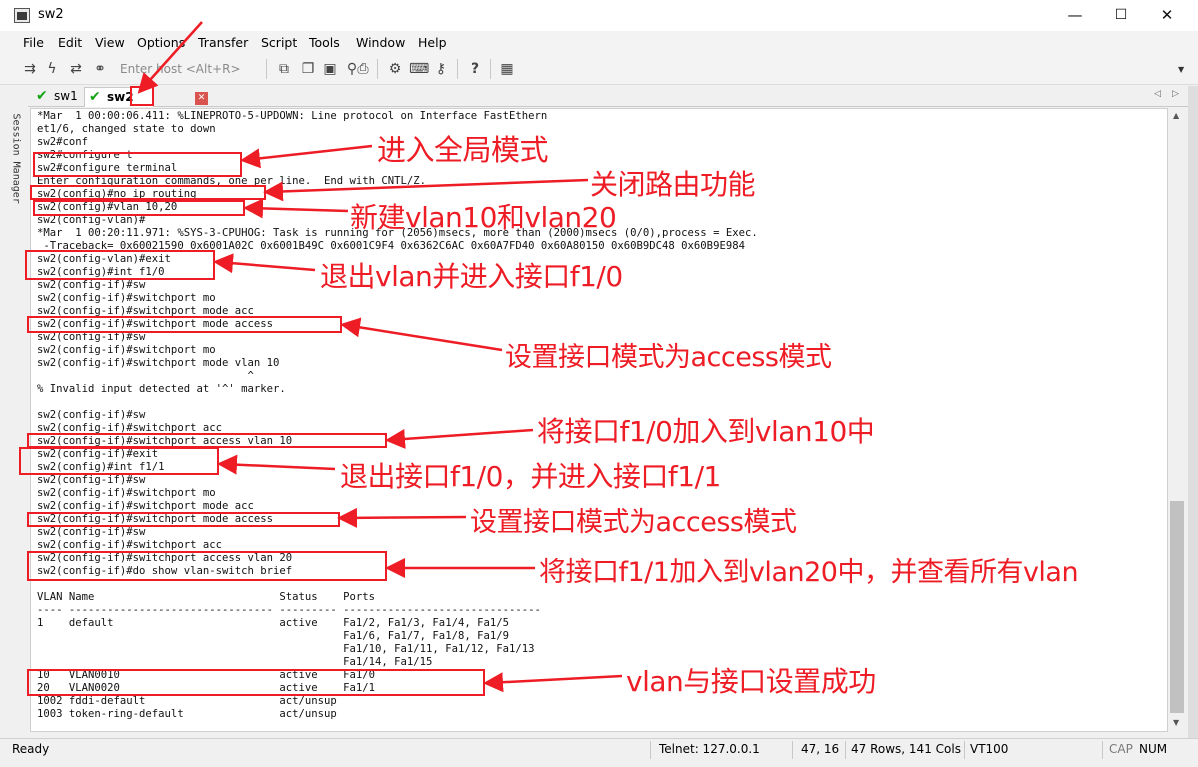  I want to click on terminal-line: sw2#conf, so click(63, 142).